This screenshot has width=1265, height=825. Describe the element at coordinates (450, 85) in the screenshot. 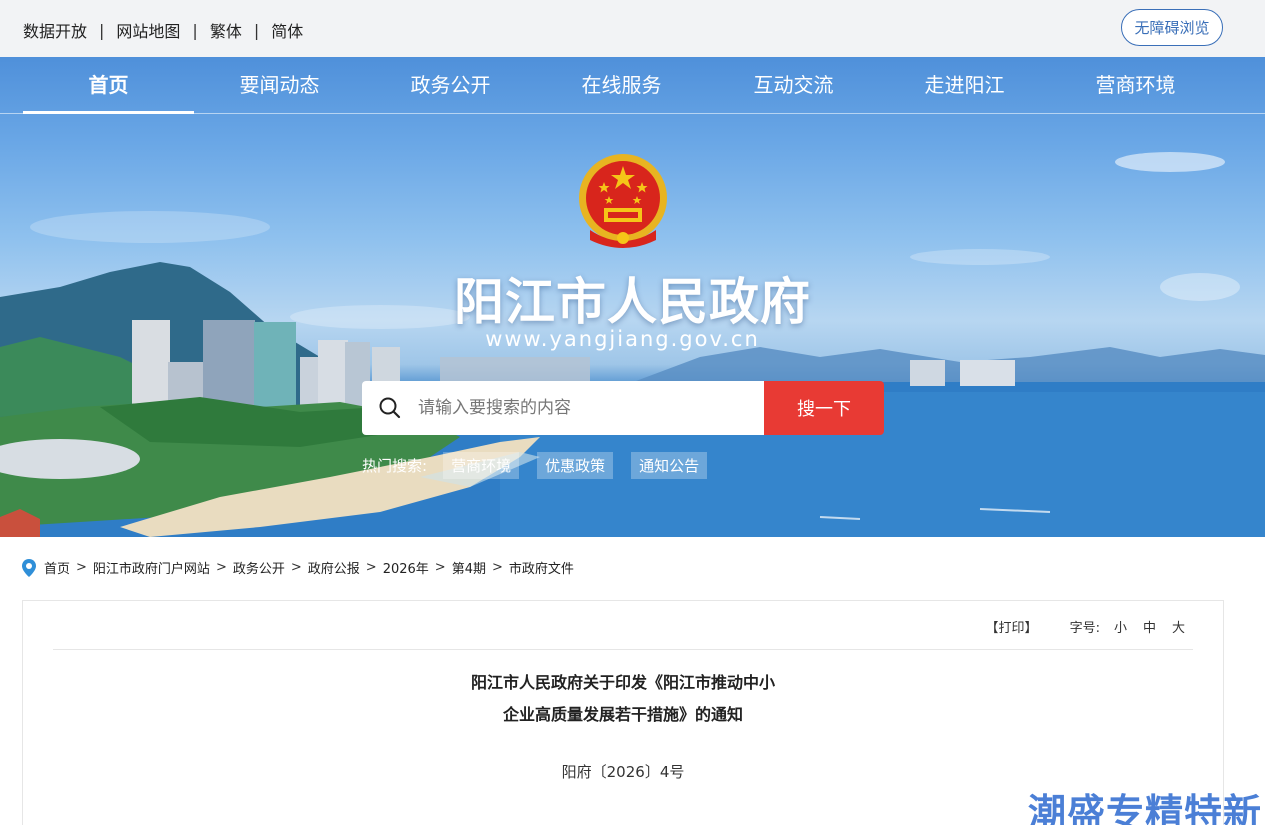

I see `nav-gov-affairs: 政务公开` at that location.